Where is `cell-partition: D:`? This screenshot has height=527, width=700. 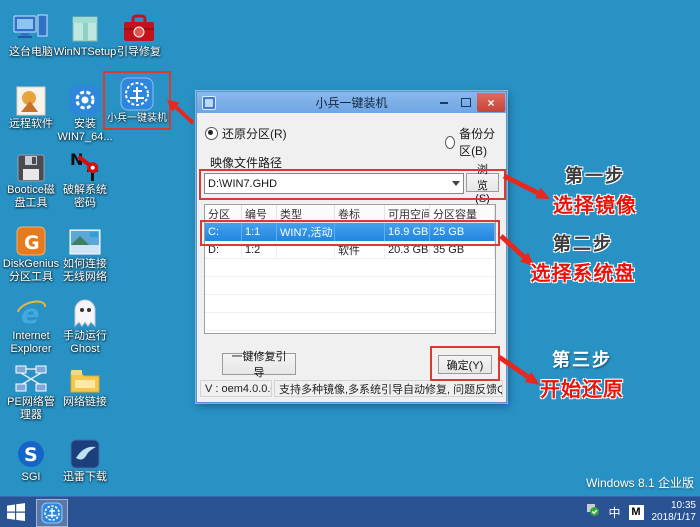 cell-partition: D: is located at coordinates (223, 250).